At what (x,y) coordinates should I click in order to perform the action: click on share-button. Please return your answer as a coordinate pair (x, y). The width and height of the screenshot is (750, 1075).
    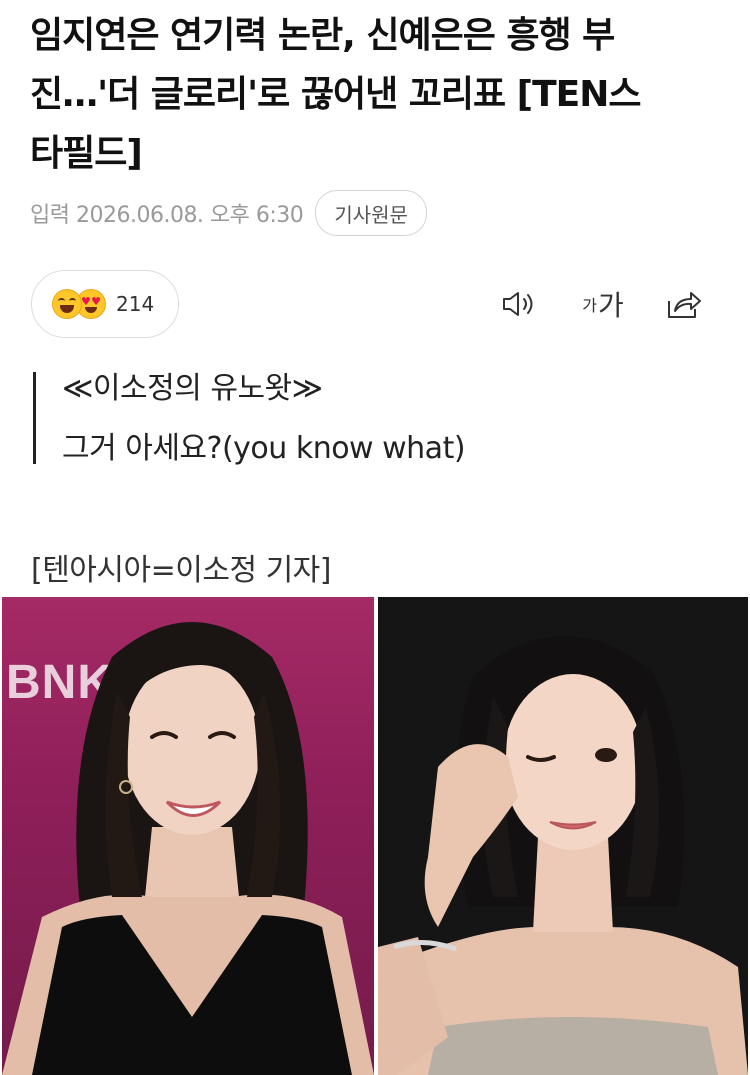
    Looking at the image, I should click on (683, 304).